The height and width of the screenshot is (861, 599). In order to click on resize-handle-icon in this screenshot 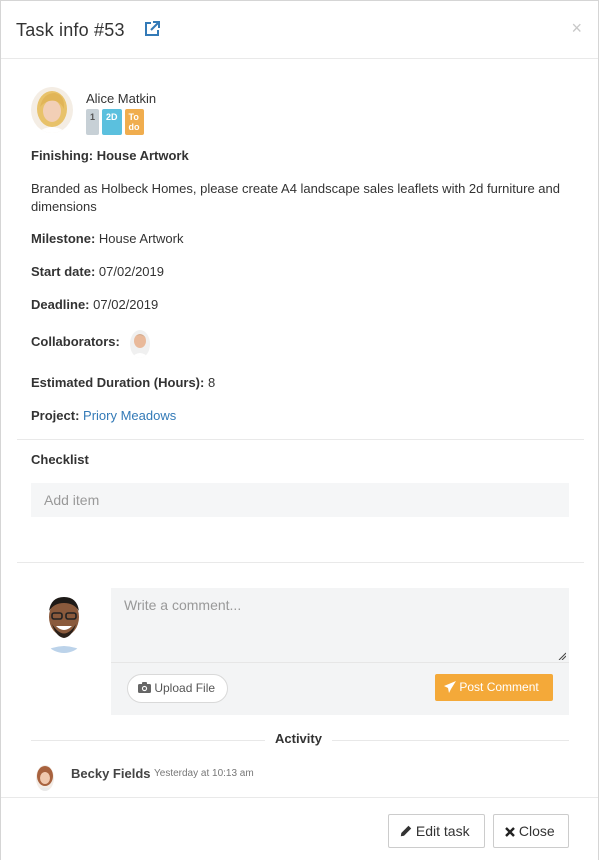, I will do `click(562, 656)`.